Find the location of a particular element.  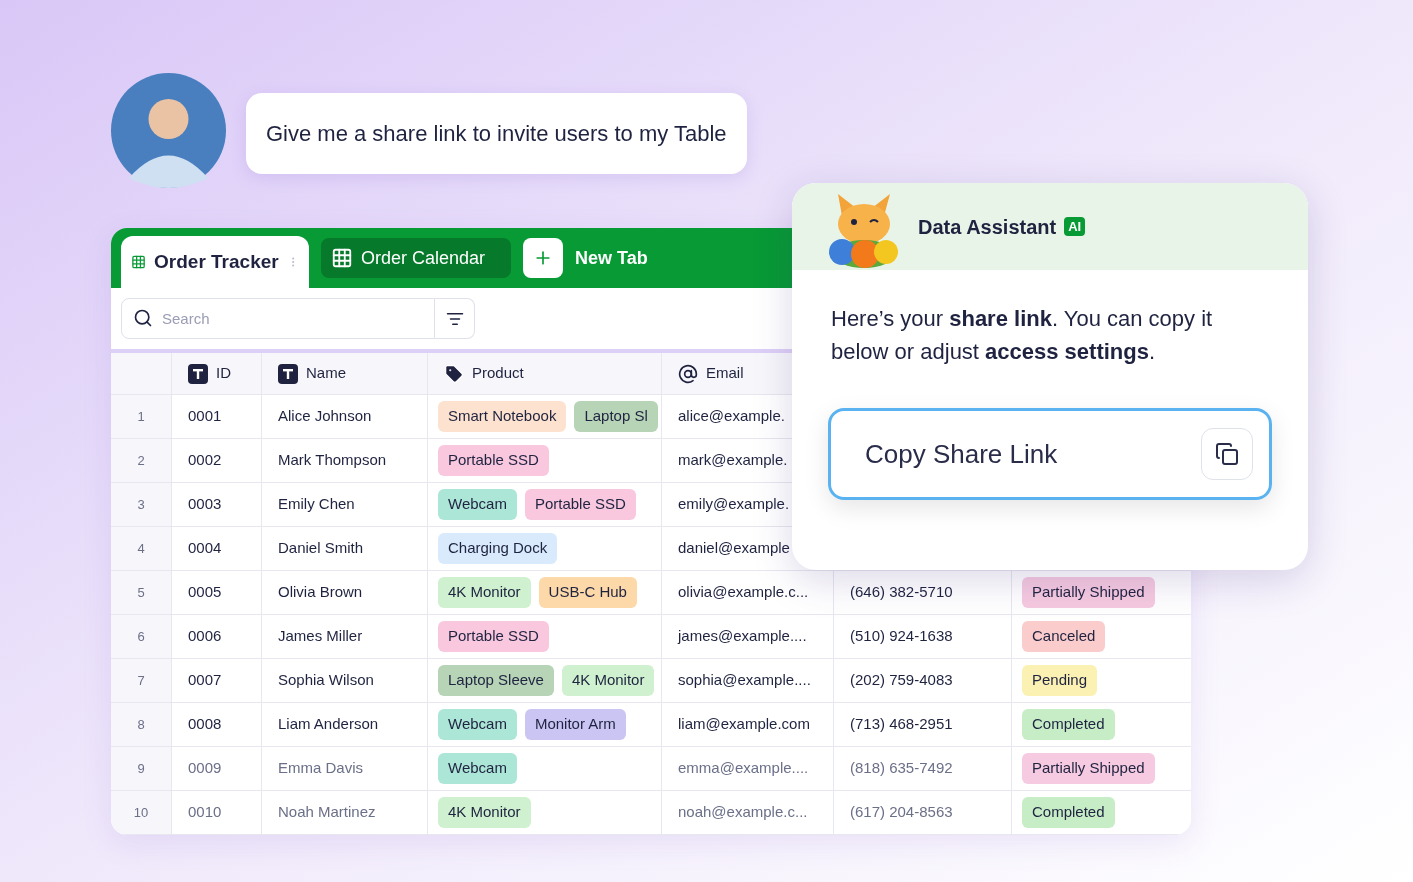

id-cell-text: 0004 is located at coordinates (205, 548).